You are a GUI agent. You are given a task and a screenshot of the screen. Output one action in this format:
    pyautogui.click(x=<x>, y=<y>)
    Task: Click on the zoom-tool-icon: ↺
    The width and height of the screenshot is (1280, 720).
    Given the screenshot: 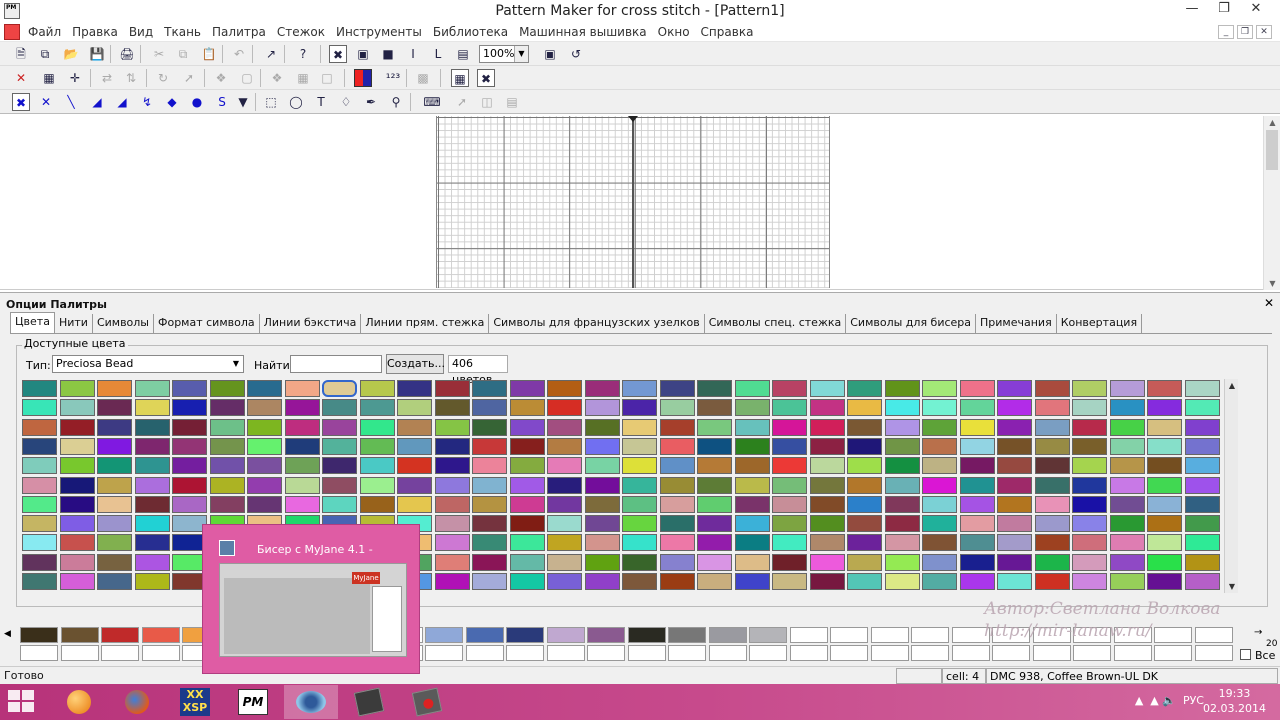 What is the action you would take?
    pyautogui.click(x=576, y=54)
    